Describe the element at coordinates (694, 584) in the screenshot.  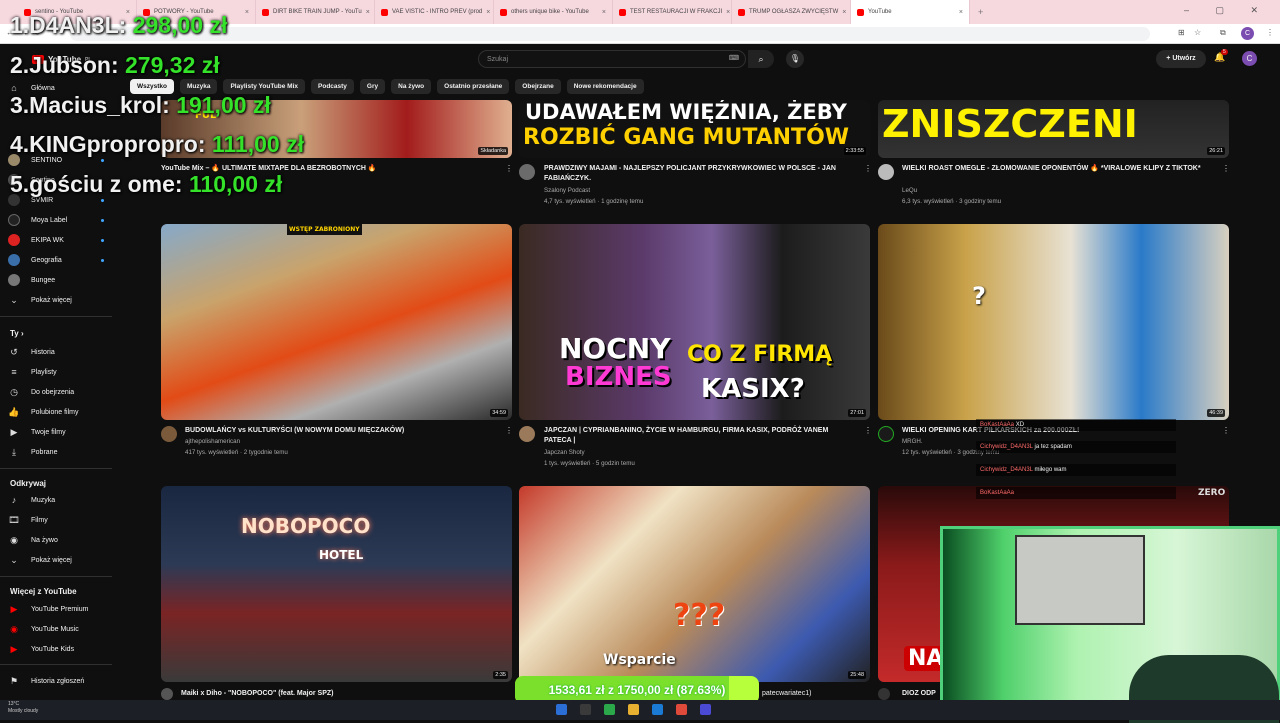
I see `video-thumbnail: ??? Wsparcie 25:48` at that location.